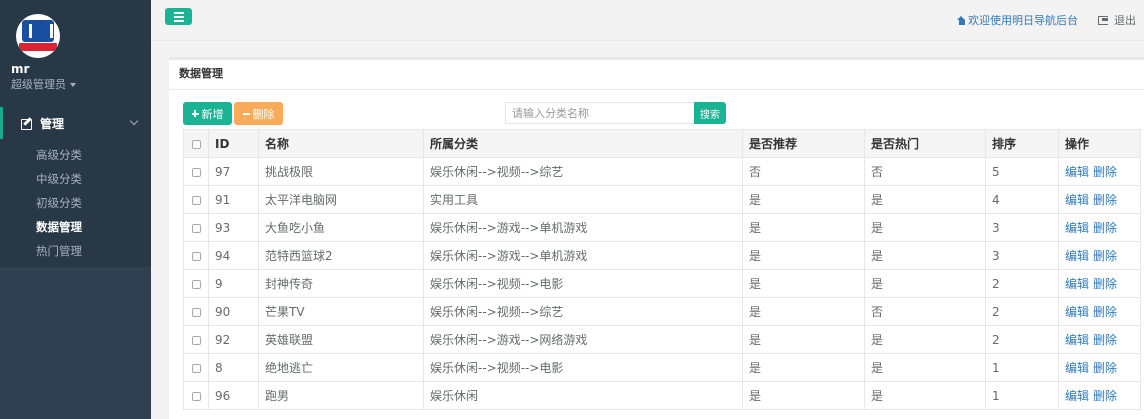 The image size is (1144, 419). What do you see at coordinates (38, 31) in the screenshot?
I see `logo-mark` at bounding box center [38, 31].